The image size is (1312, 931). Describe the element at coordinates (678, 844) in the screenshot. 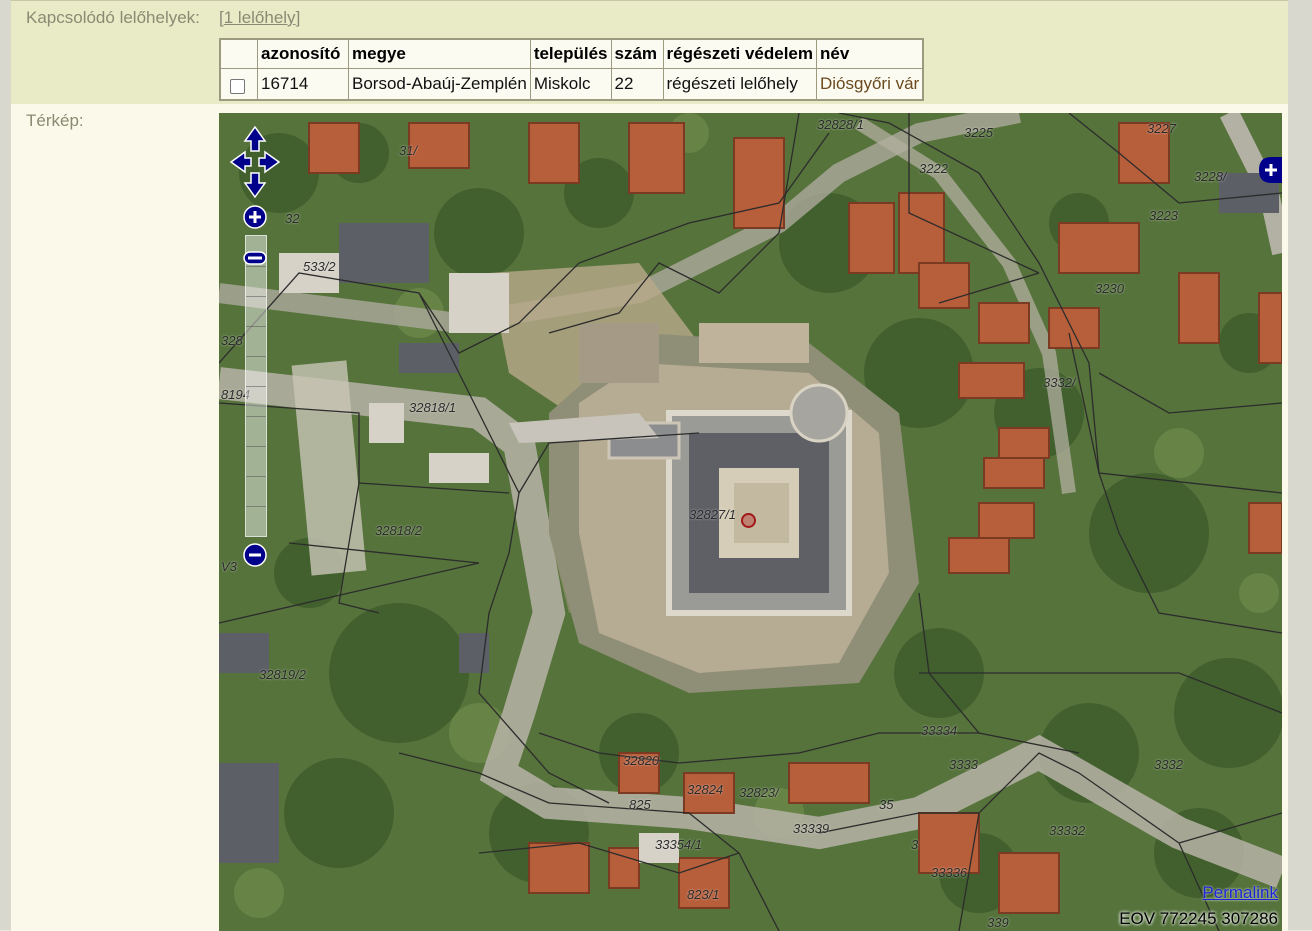

I see `parcel-label: 33354/1` at that location.